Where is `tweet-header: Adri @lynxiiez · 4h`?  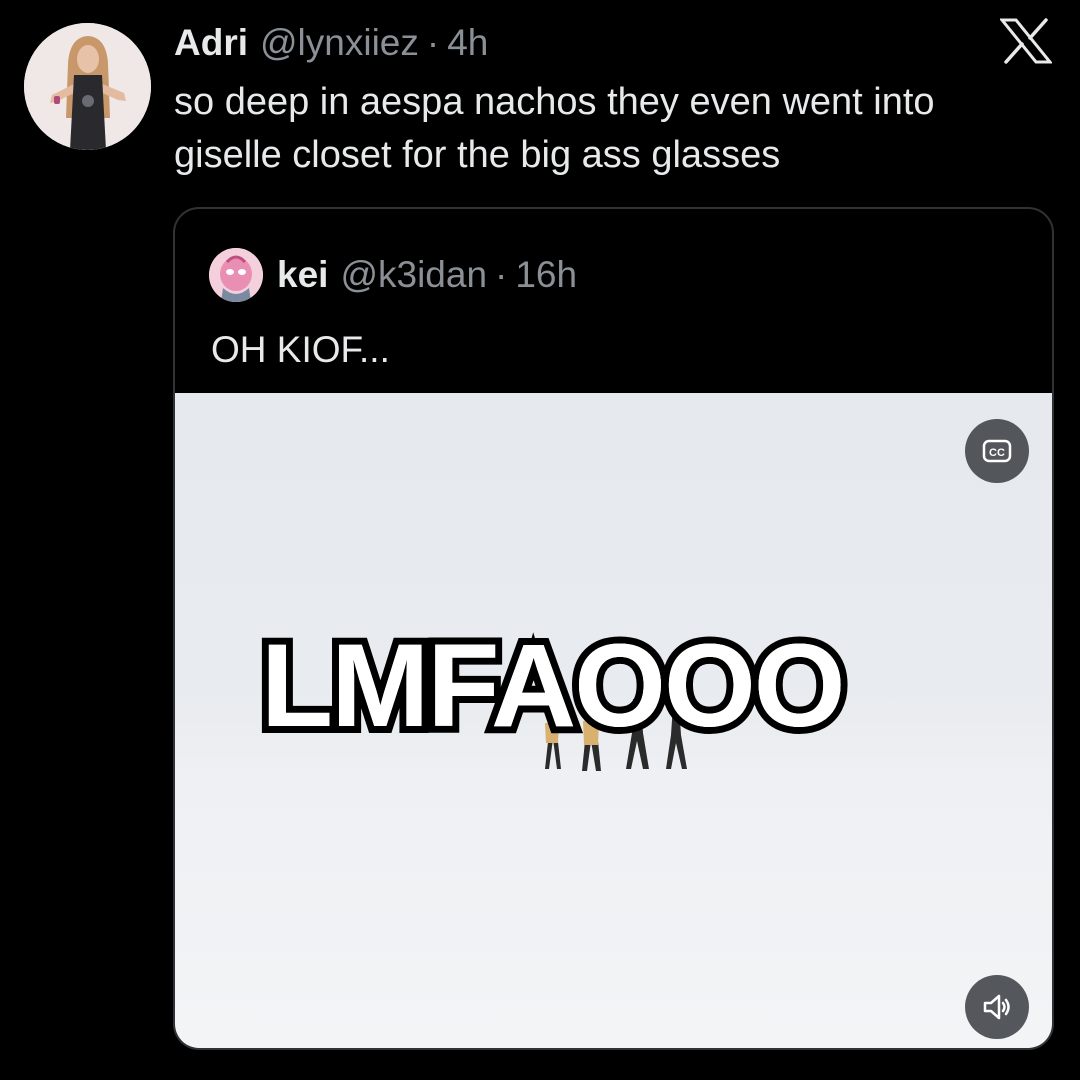 tweet-header: Adri @lynxiiez · 4h is located at coordinates (331, 43).